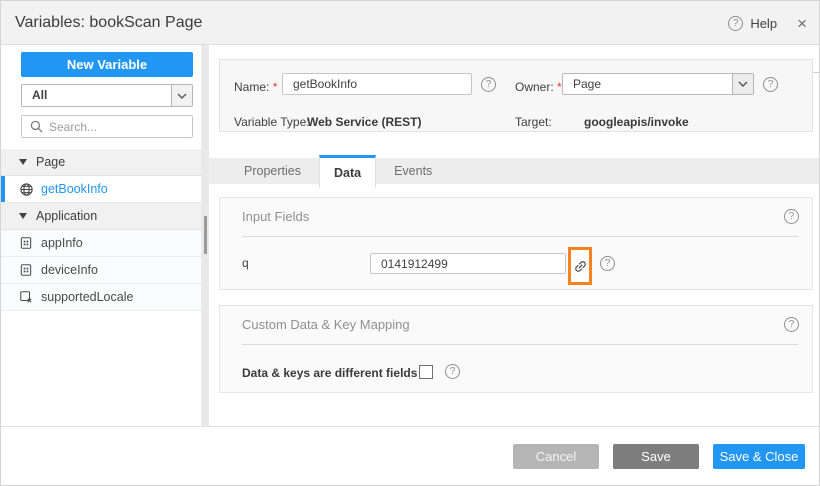  I want to click on help-icon, so click(736, 23).